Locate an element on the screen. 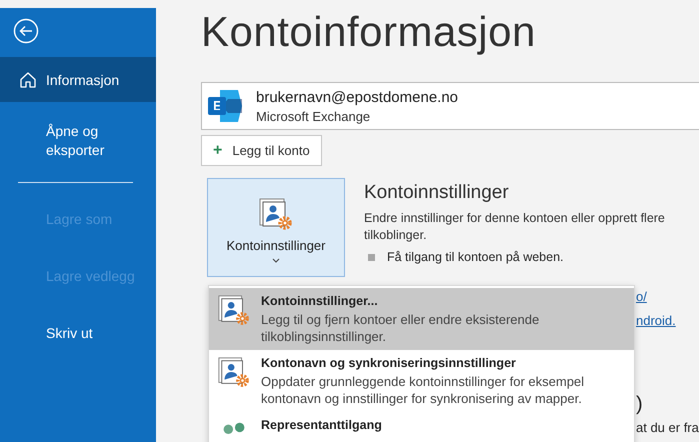  page-title: Kontoinformasjon is located at coordinates (369, 32).